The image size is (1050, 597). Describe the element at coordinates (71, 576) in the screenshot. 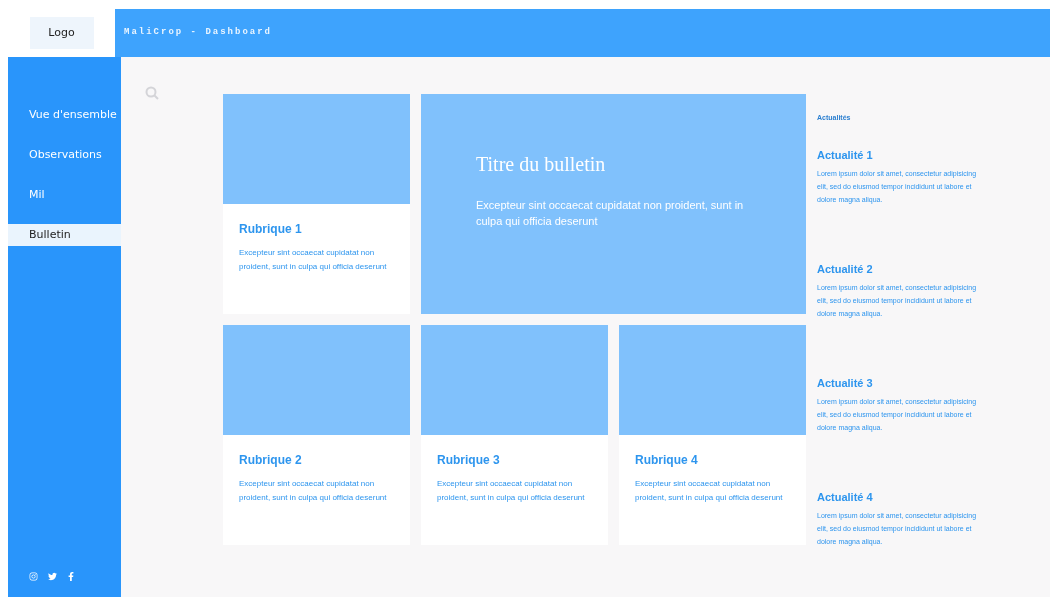

I see `facebook-icon` at that location.